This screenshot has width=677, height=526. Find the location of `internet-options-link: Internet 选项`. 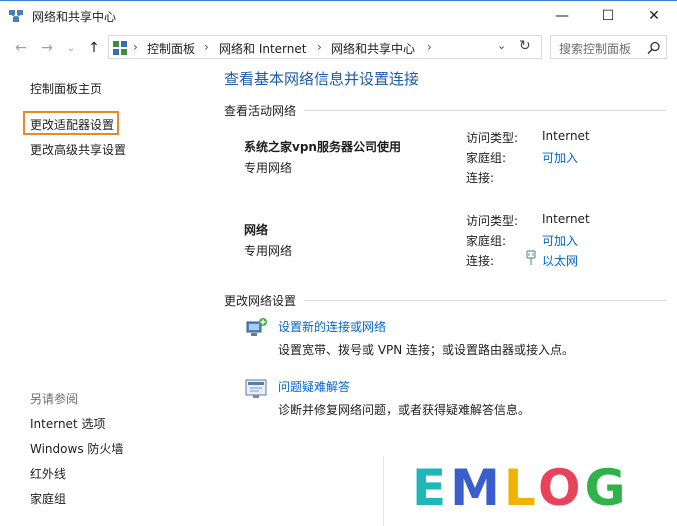

internet-options-link: Internet 选项 is located at coordinates (67, 423).